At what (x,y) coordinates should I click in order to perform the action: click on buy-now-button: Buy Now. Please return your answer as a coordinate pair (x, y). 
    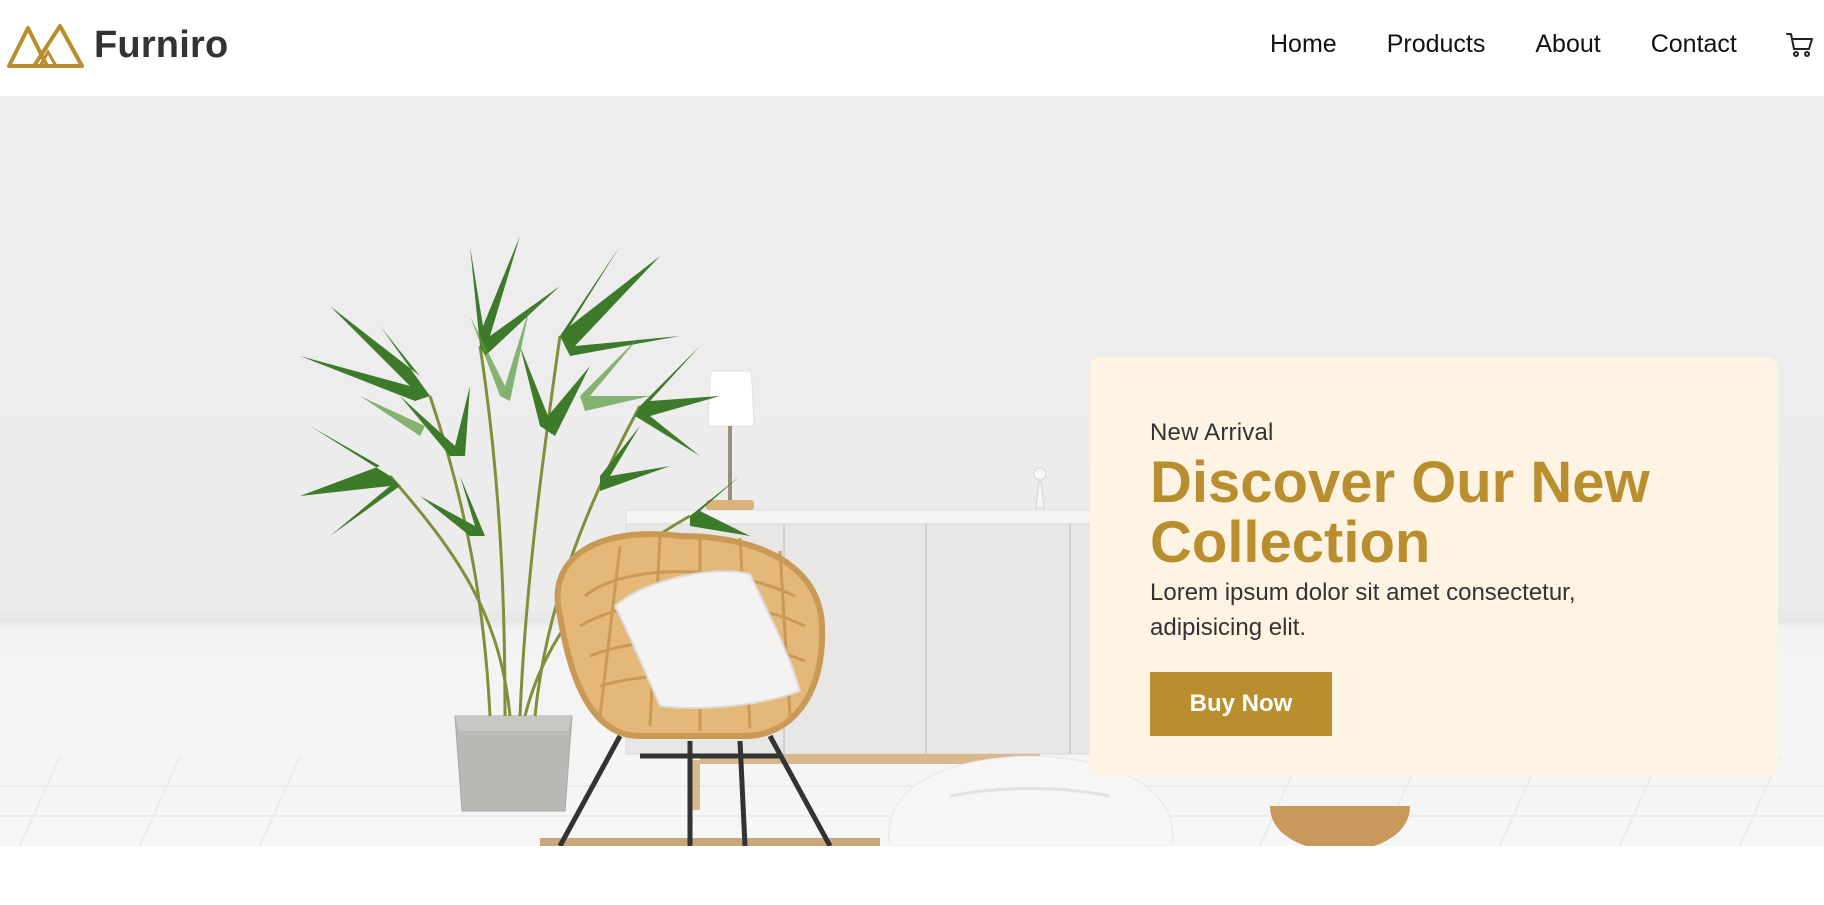
    Looking at the image, I should click on (1241, 704).